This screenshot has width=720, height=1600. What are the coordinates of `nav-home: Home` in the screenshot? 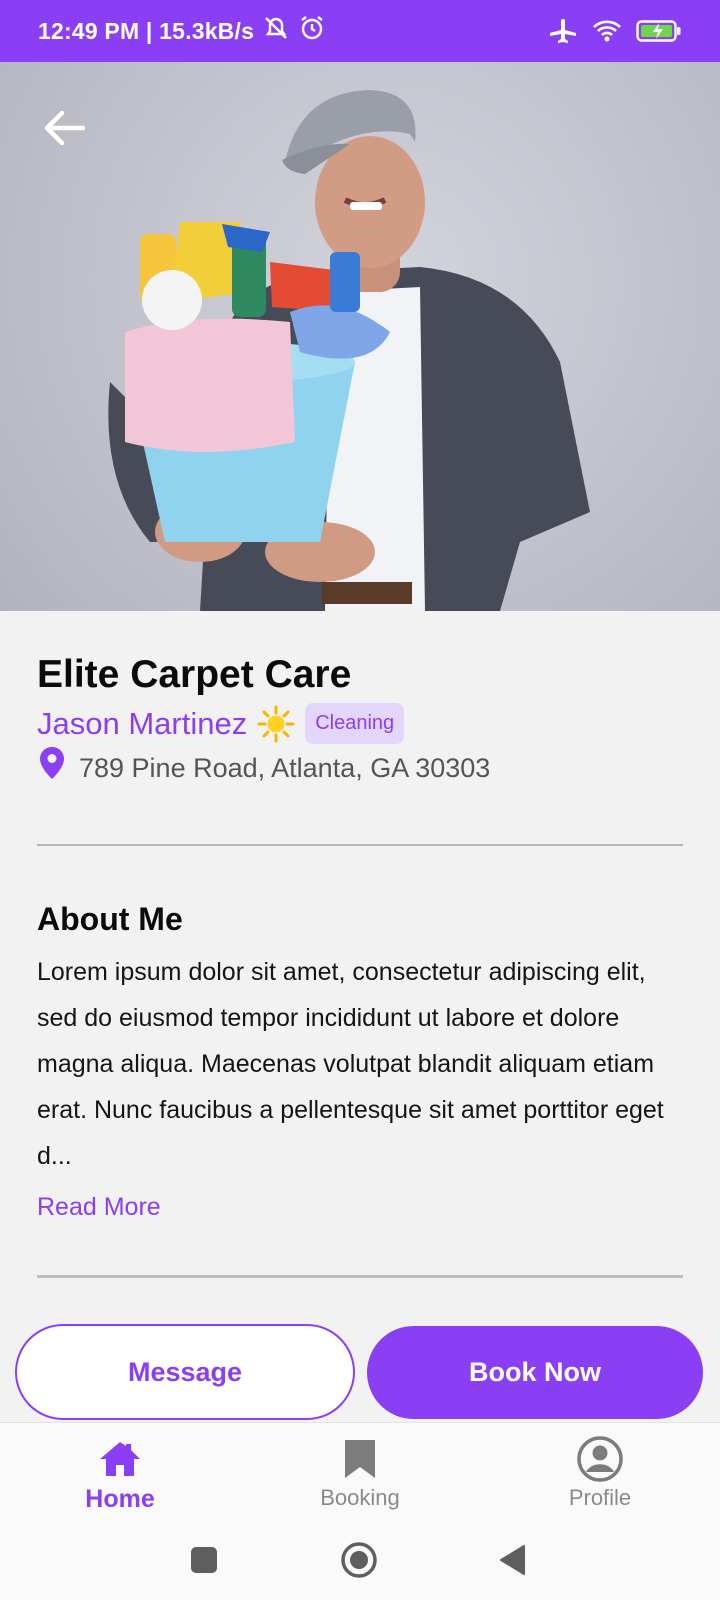 It's located at (120, 1475).